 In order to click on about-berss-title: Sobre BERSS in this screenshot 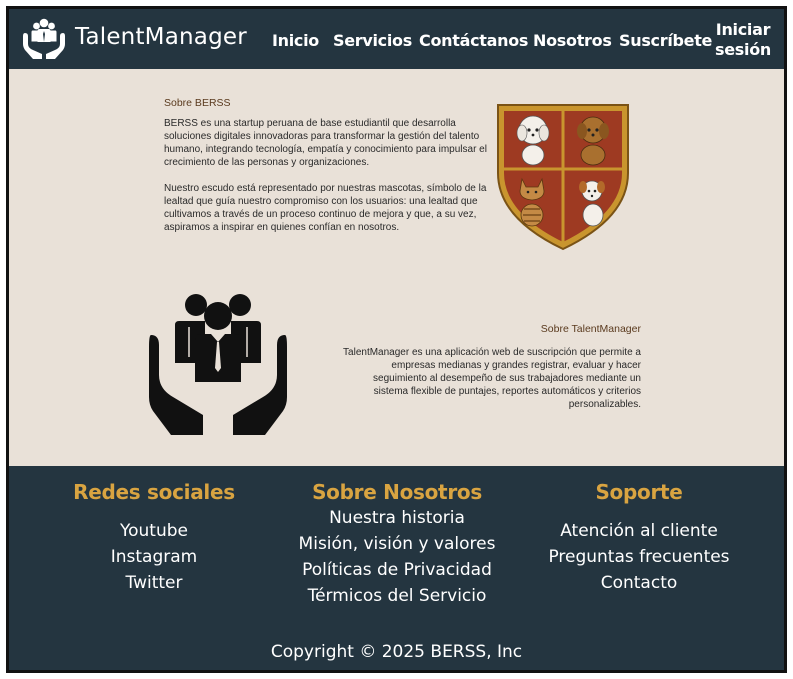, I will do `click(197, 103)`.